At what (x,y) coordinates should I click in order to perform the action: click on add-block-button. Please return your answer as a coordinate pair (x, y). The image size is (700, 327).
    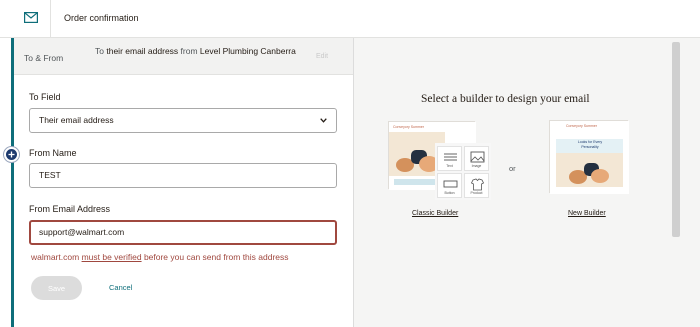
    Looking at the image, I should click on (11, 154).